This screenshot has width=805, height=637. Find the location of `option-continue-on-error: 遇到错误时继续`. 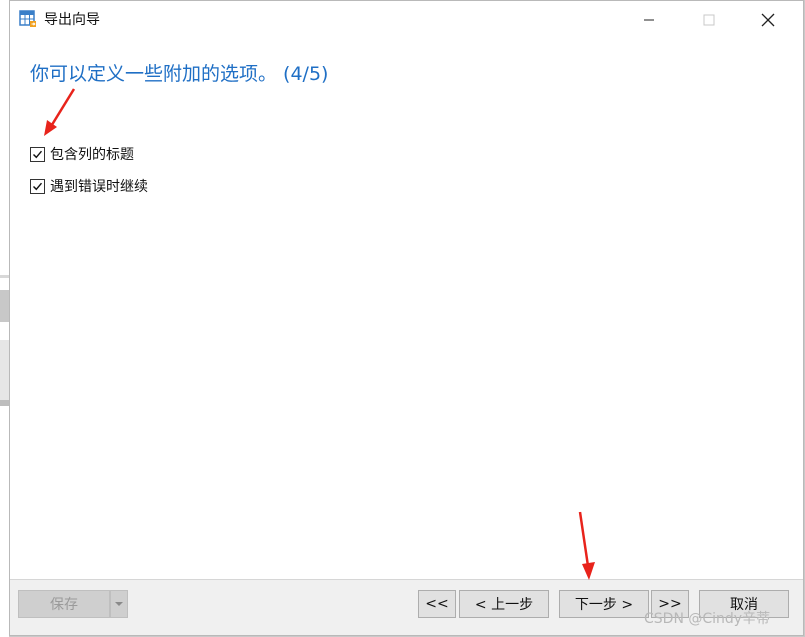

option-continue-on-error: 遇到错误时继续 is located at coordinates (89, 186).